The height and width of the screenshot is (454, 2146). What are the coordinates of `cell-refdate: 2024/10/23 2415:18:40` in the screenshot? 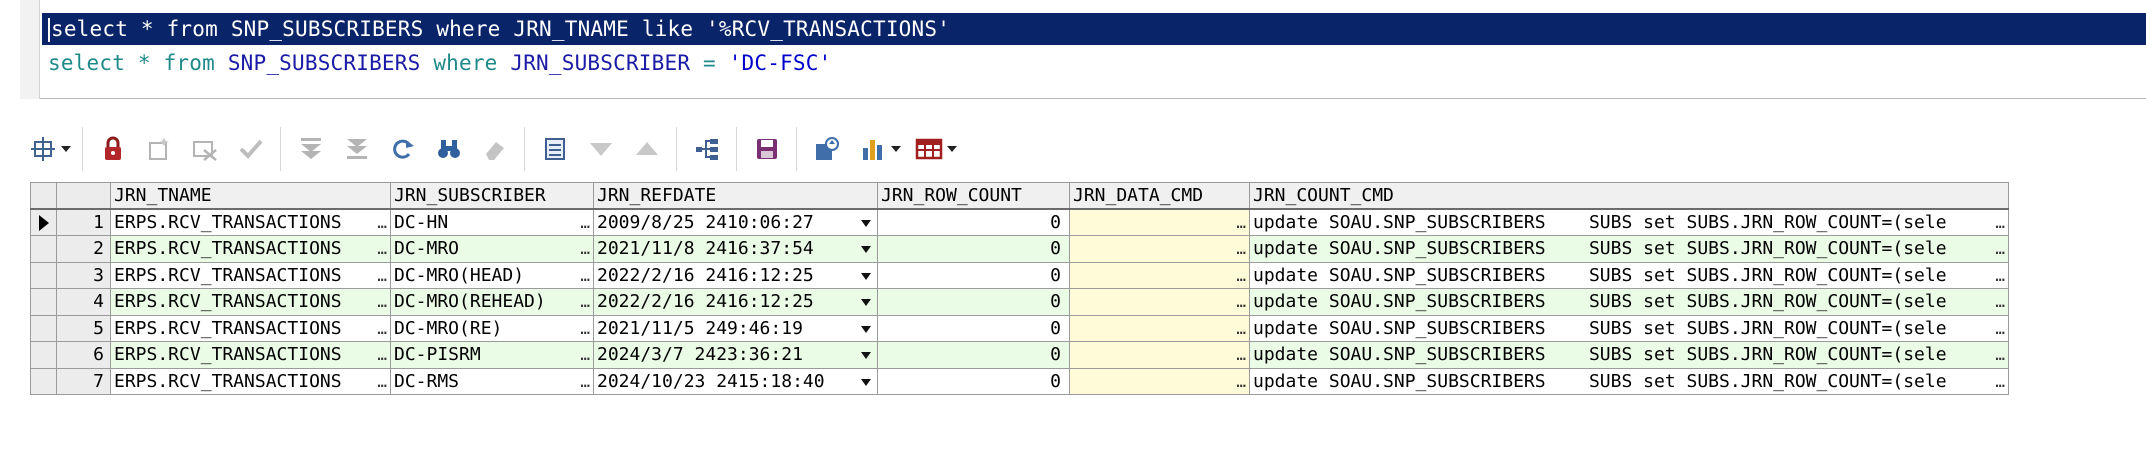 It's located at (735, 381).